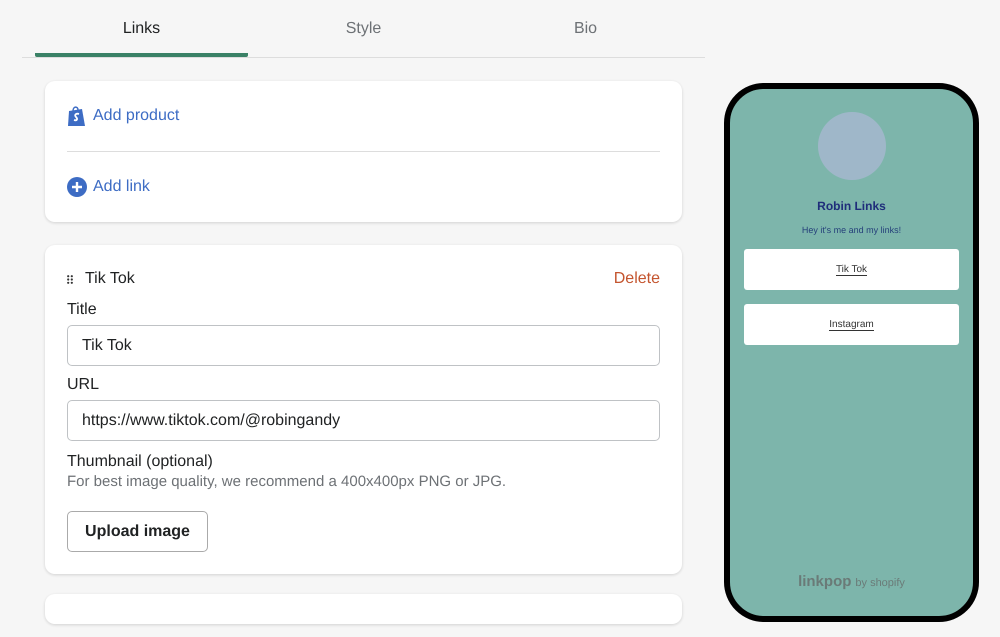 This screenshot has width=1000, height=637. I want to click on field-label: URL, so click(83, 385).